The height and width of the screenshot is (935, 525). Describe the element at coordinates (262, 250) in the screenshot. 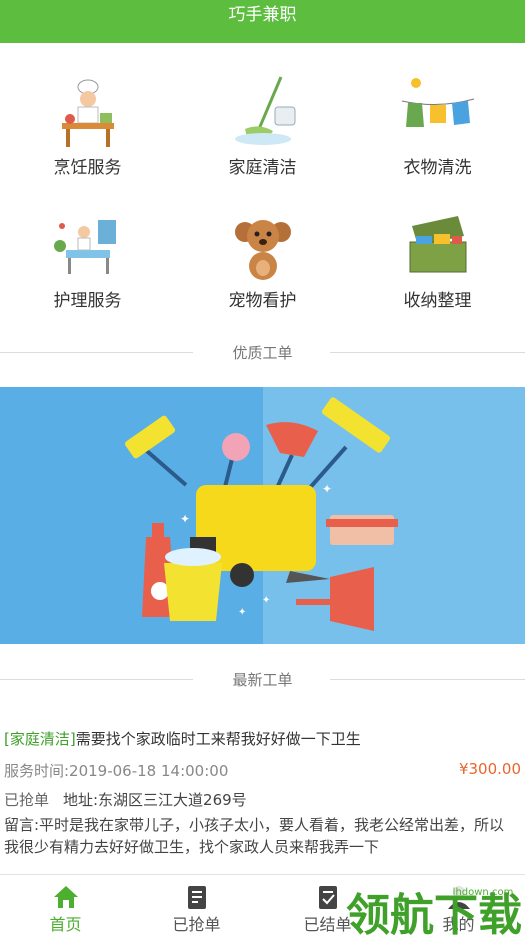

I see `puppy-icon` at that location.